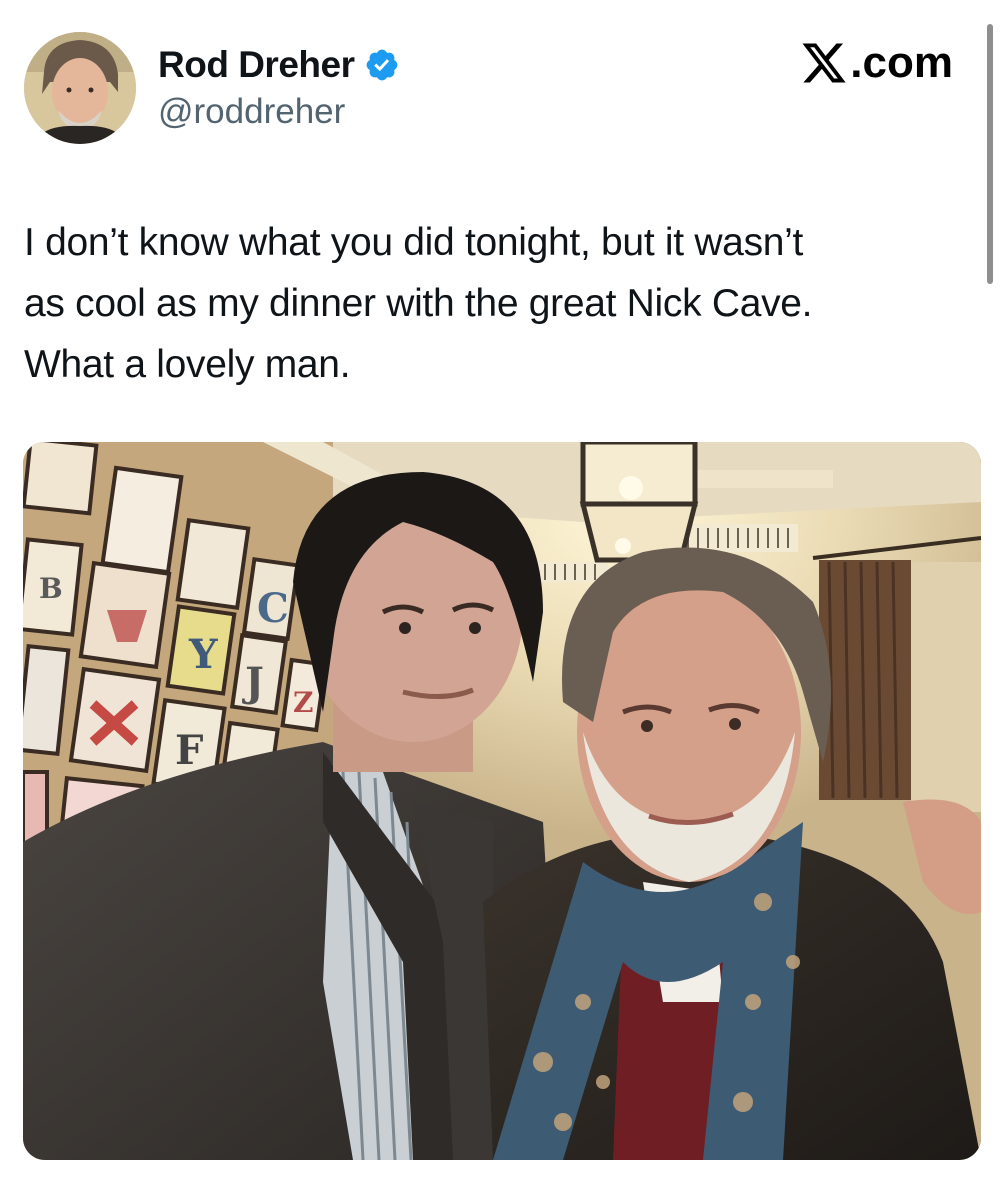  Describe the element at coordinates (990, 154) in the screenshot. I see `scrollbar` at that location.